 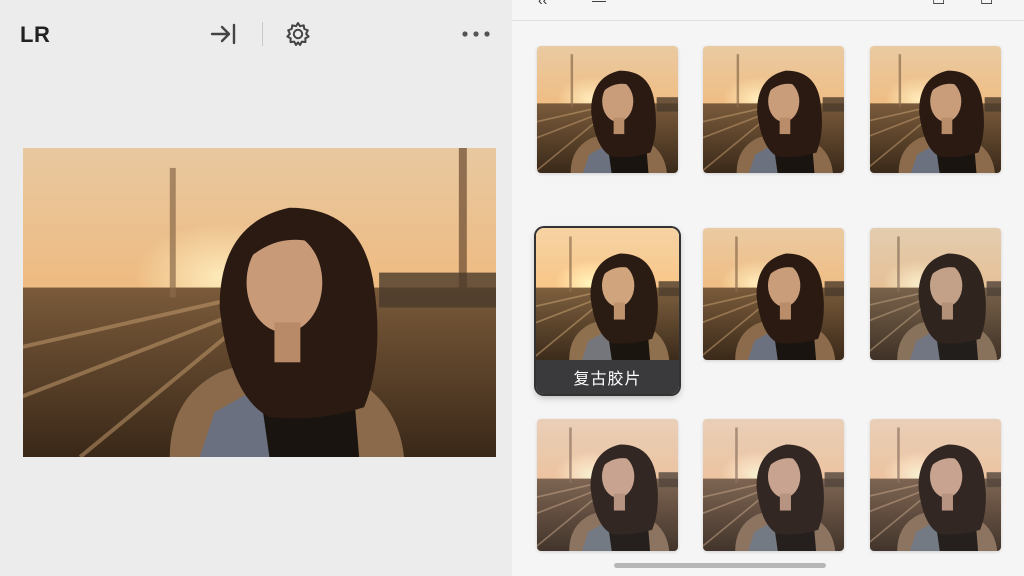 I want to click on more-options-icon, so click(x=476, y=34).